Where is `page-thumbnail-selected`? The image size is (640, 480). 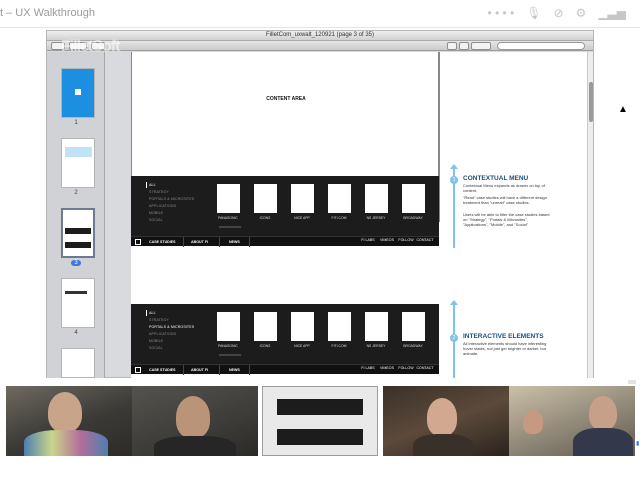 page-thumbnail-selected is located at coordinates (78, 233).